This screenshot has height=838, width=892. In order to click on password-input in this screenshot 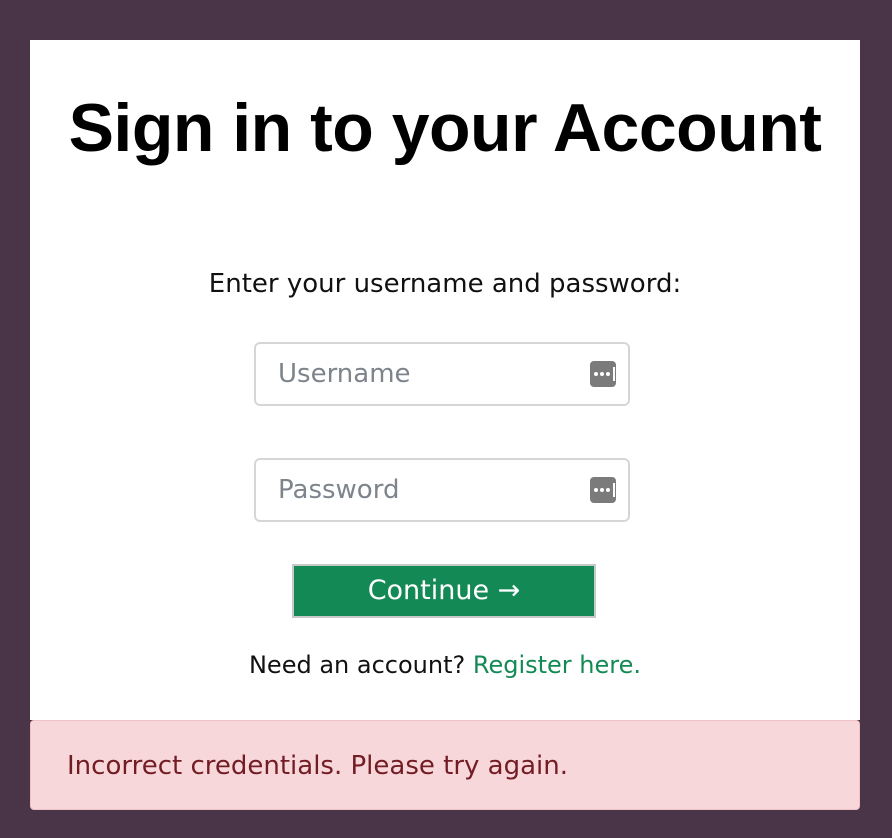, I will do `click(442, 490)`.